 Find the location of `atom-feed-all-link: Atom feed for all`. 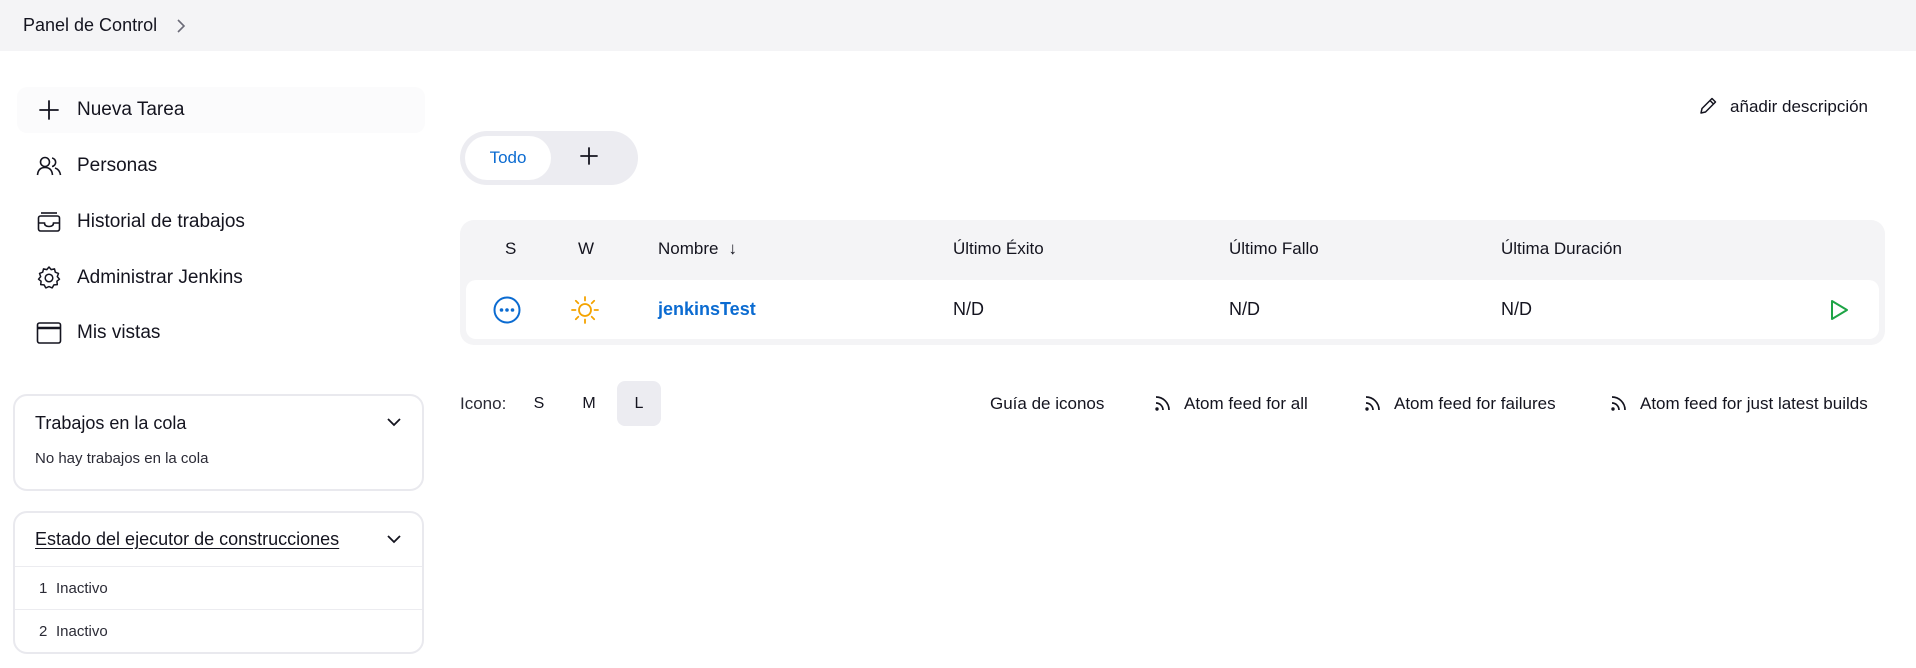

atom-feed-all-link: Atom feed for all is located at coordinates (1231, 403).